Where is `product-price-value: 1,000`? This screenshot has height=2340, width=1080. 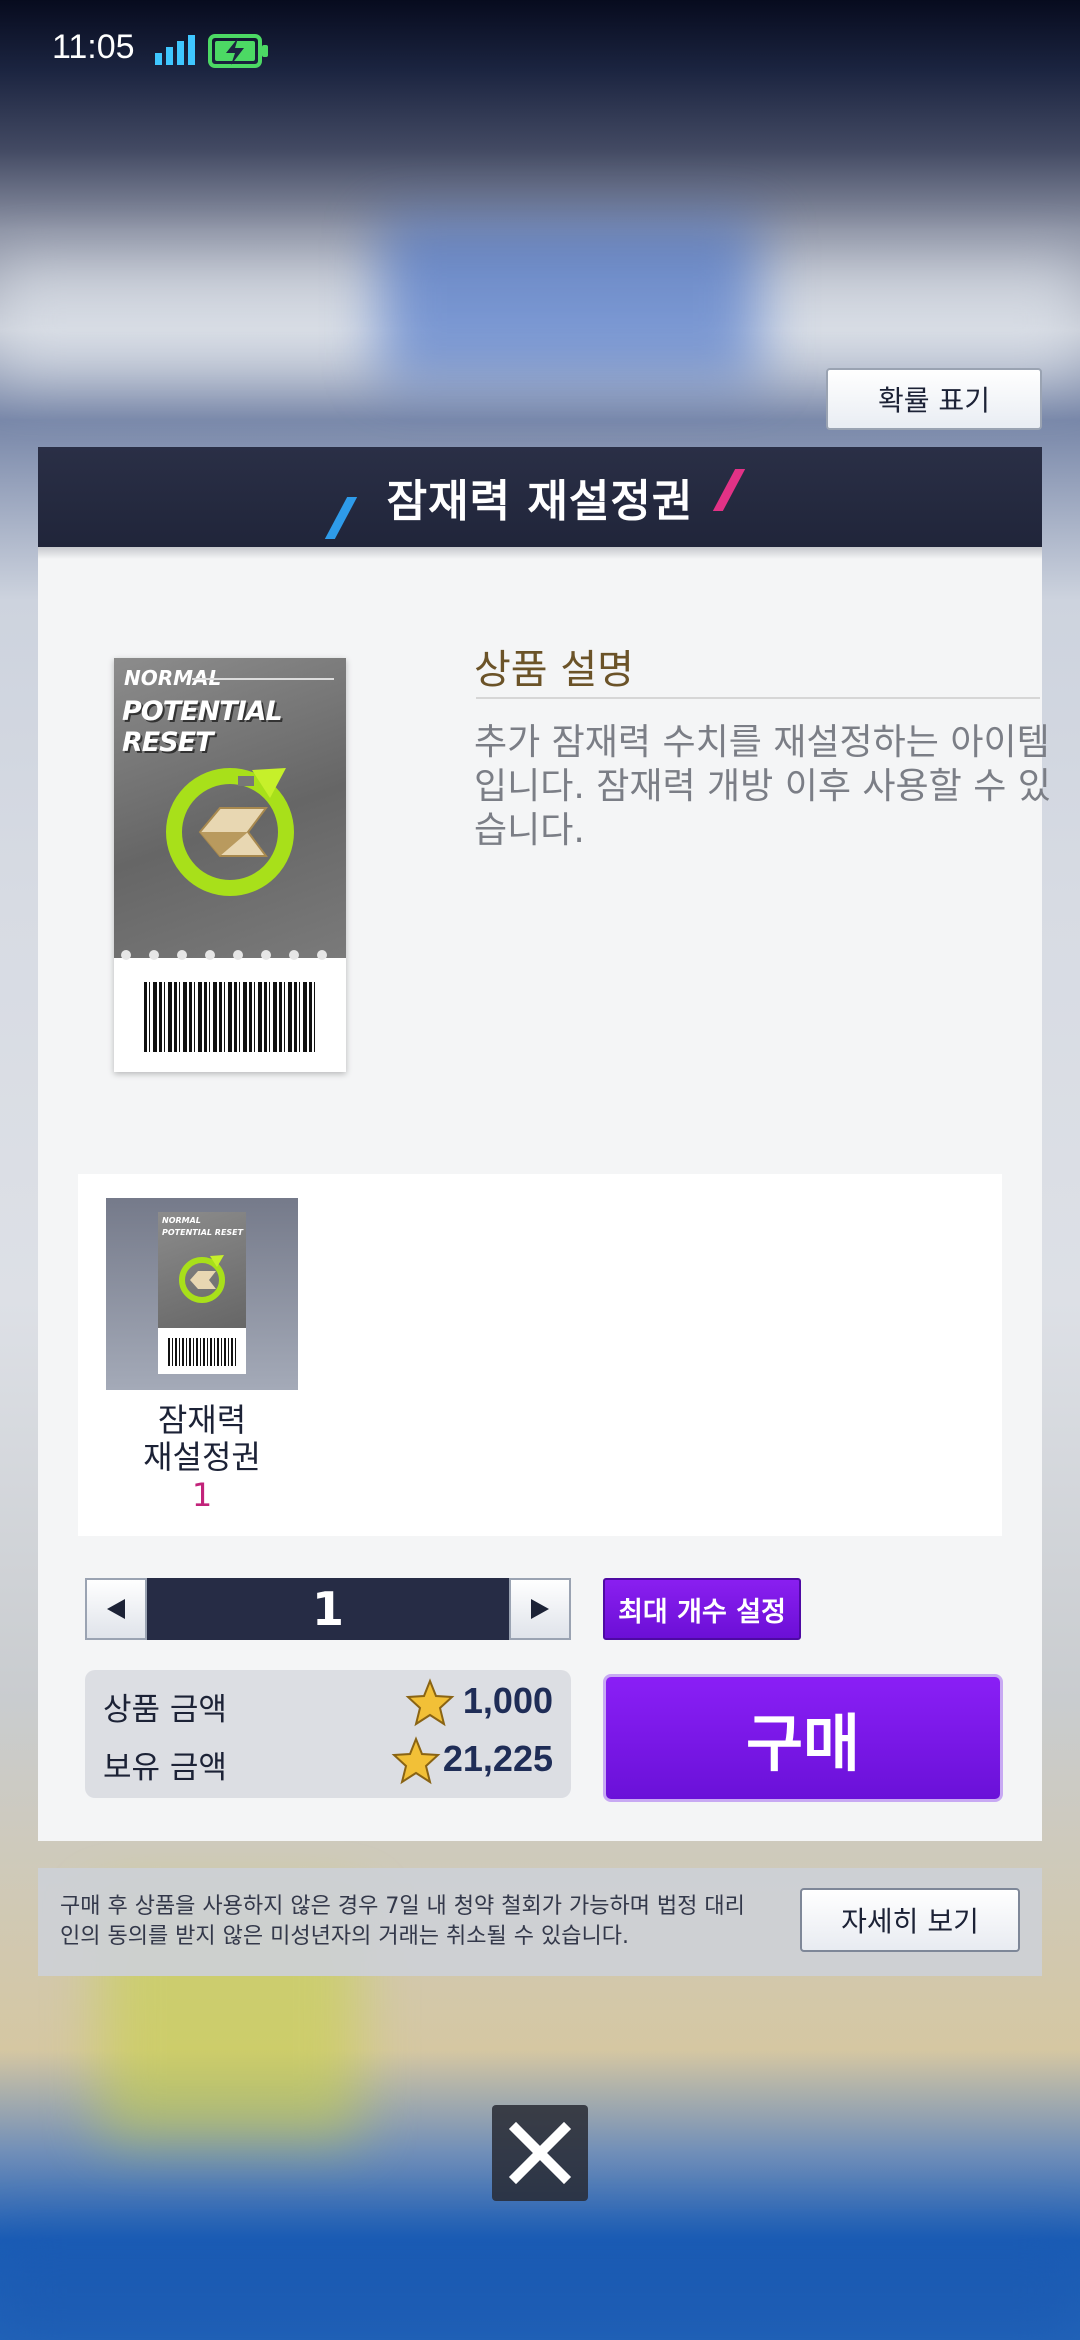 product-price-value: 1,000 is located at coordinates (507, 1700).